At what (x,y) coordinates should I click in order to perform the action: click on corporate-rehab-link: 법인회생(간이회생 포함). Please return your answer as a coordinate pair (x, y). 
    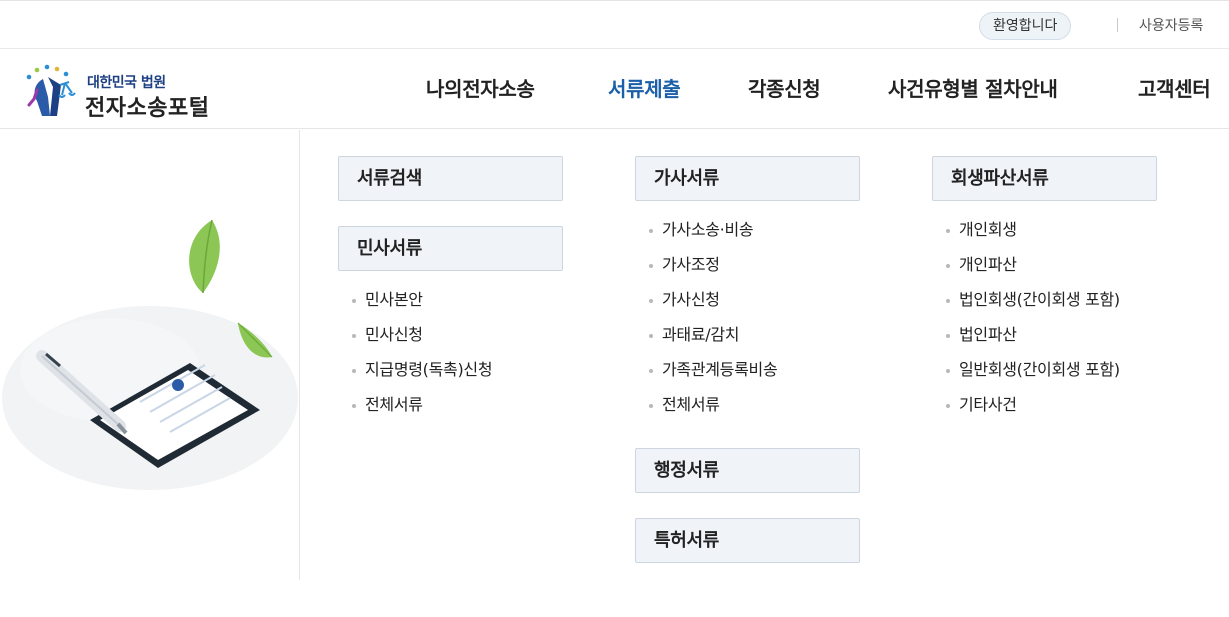
    Looking at the image, I should click on (1033, 300).